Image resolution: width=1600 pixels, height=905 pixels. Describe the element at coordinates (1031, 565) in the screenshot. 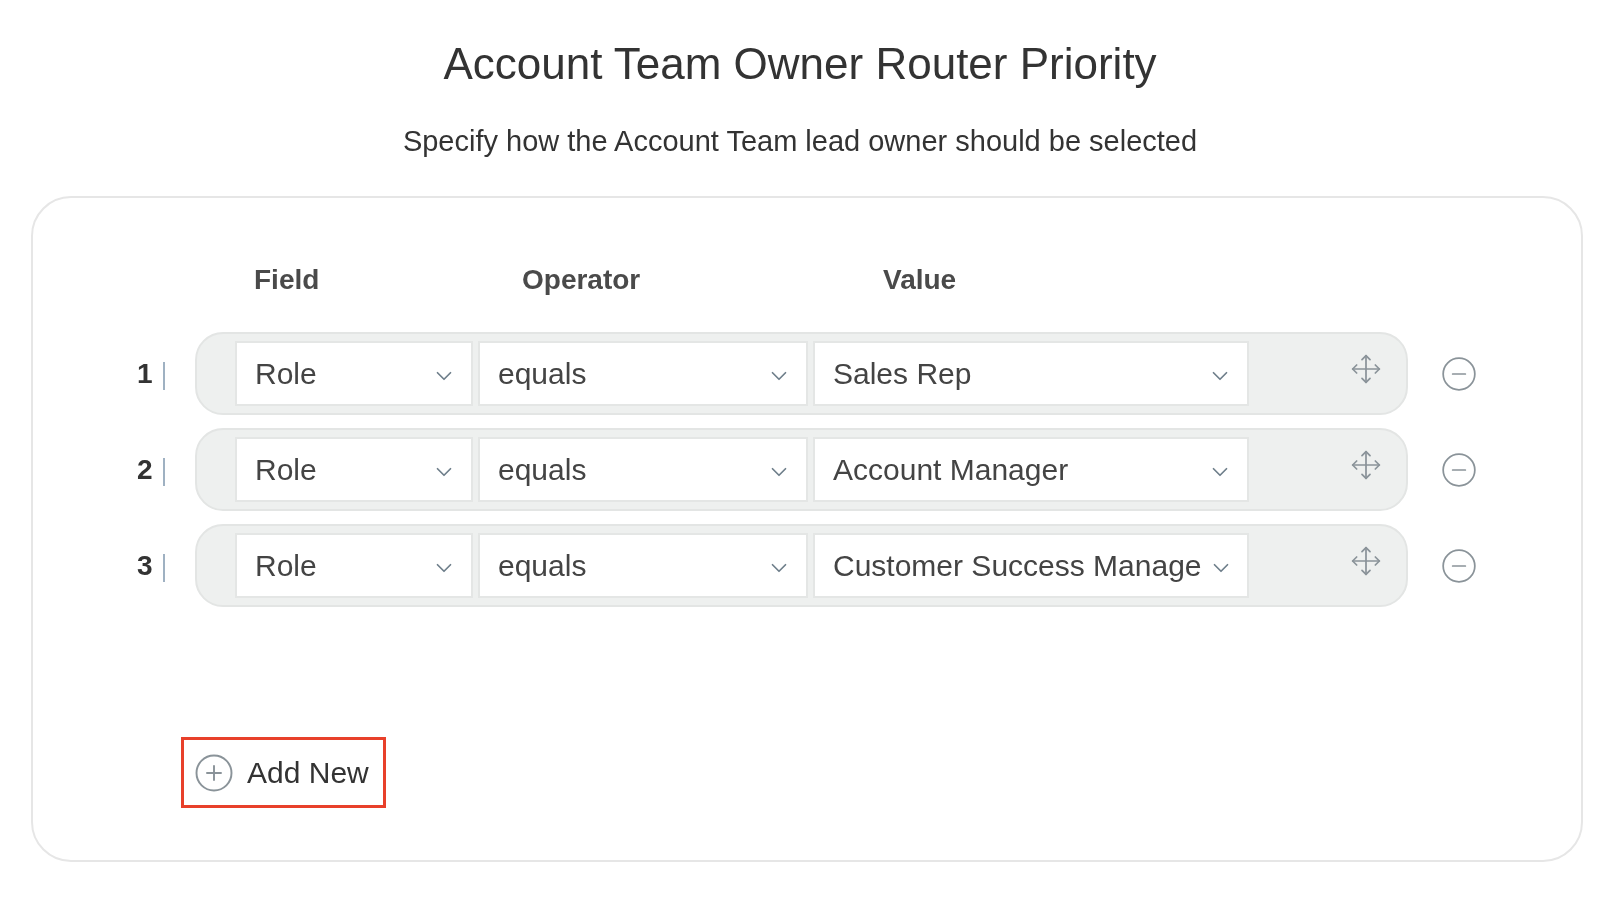

I see `value-select: Customer Success Manage` at that location.